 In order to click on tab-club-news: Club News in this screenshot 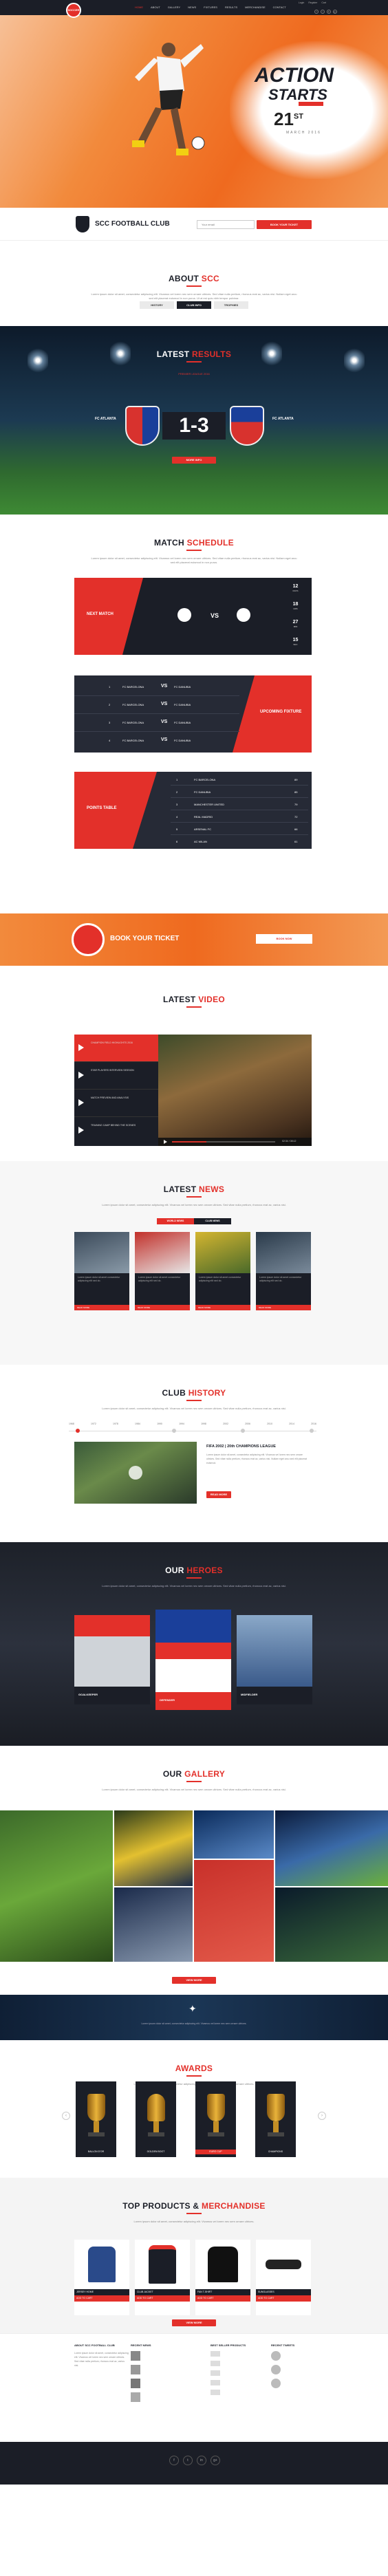, I will do `click(212, 1221)`.